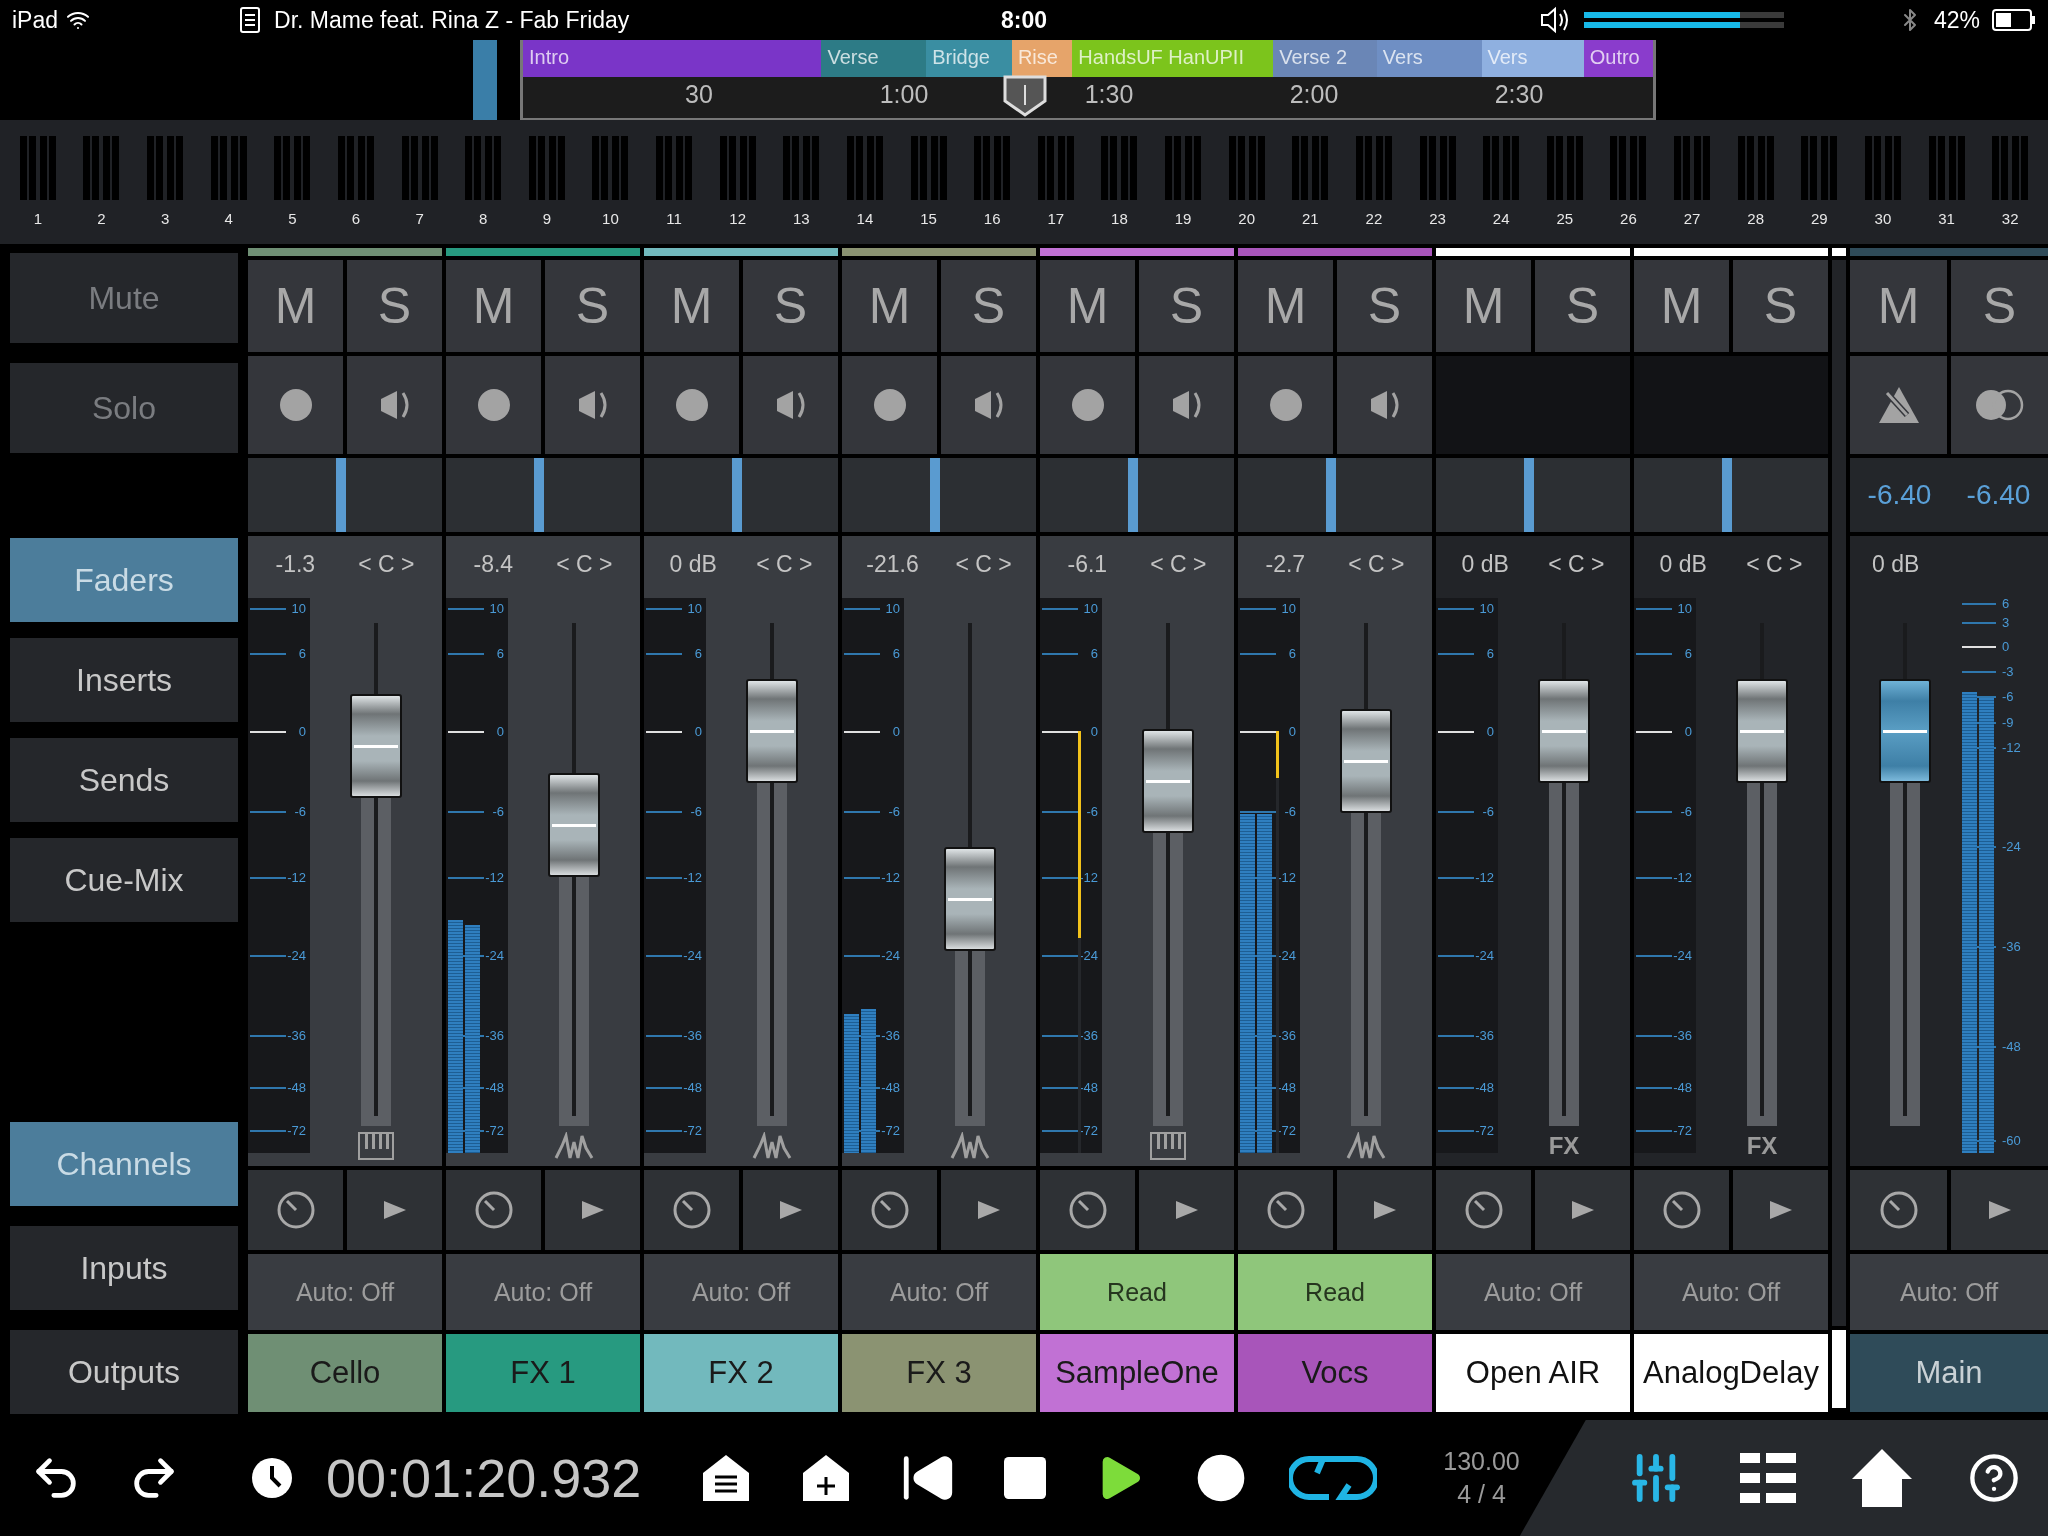 This screenshot has height=1536, width=2048. I want to click on scene-button: 21, so click(1310, 190).